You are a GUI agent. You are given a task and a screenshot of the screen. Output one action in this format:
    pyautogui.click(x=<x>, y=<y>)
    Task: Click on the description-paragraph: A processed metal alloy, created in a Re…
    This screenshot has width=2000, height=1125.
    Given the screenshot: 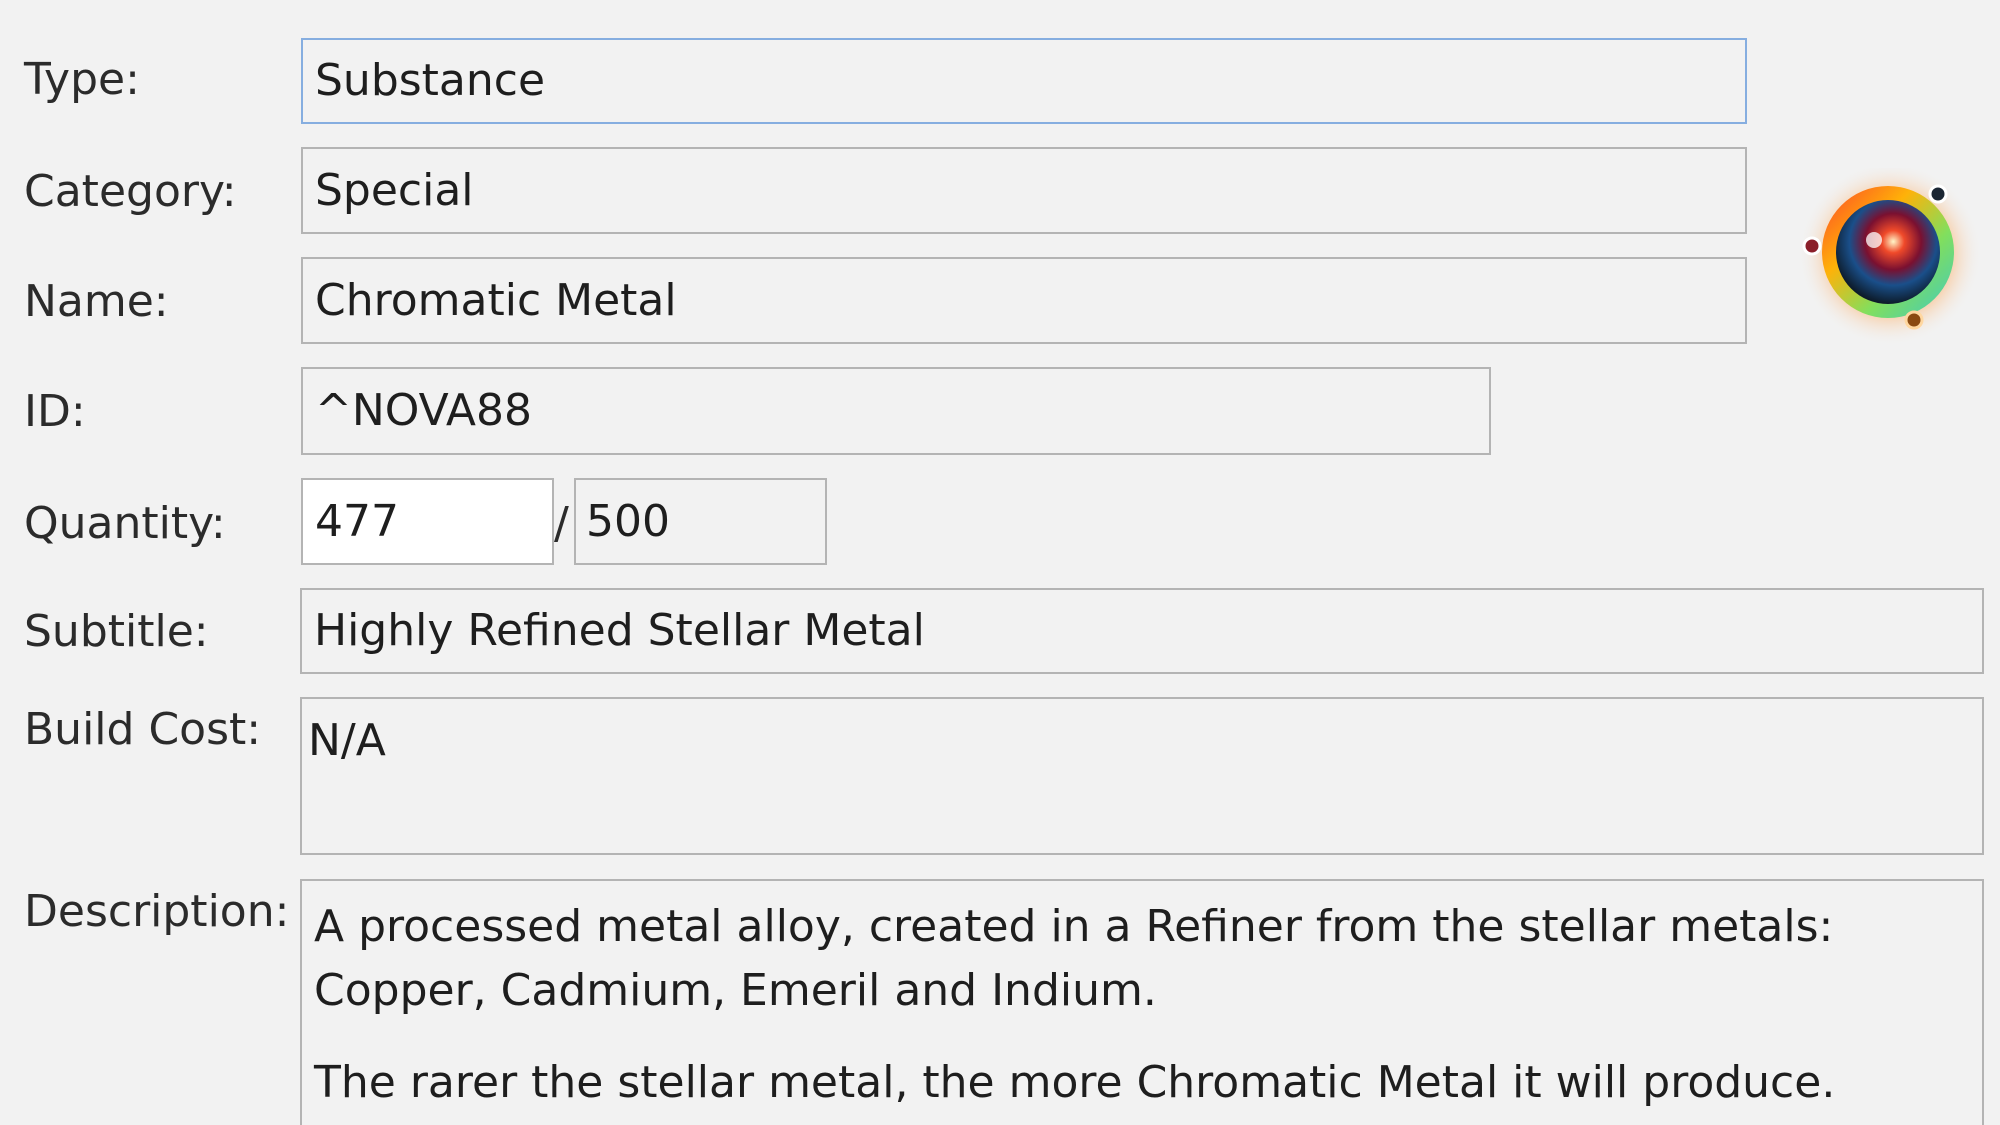 What is the action you would take?
    pyautogui.click(x=1074, y=958)
    